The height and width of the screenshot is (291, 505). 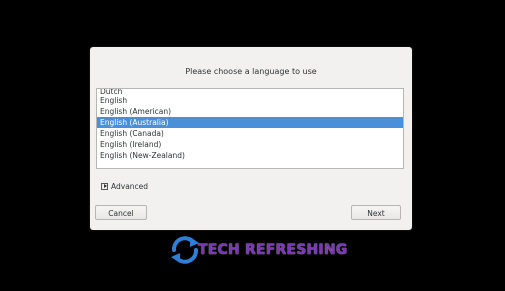 What do you see at coordinates (250, 144) in the screenshot?
I see `language-item-english-ireland: English (Ireland)` at bounding box center [250, 144].